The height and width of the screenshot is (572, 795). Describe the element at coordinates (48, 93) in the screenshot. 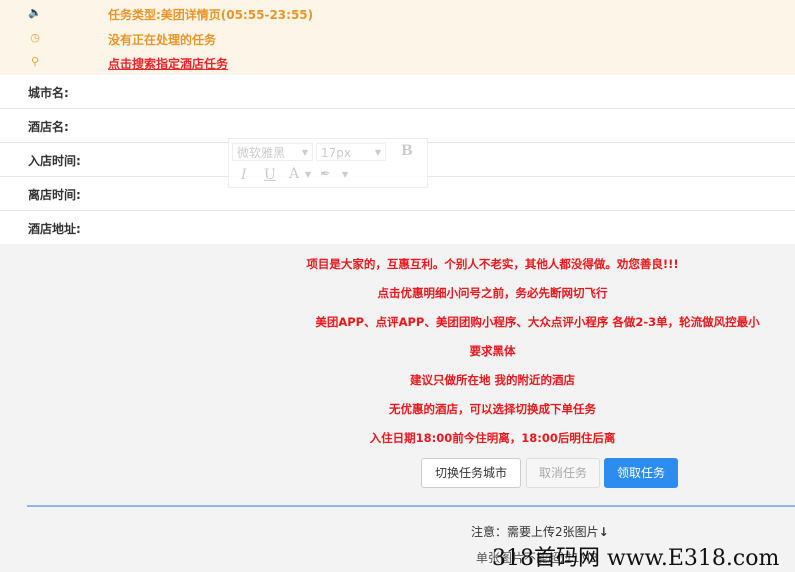

I see `city-label: 城市名:` at that location.